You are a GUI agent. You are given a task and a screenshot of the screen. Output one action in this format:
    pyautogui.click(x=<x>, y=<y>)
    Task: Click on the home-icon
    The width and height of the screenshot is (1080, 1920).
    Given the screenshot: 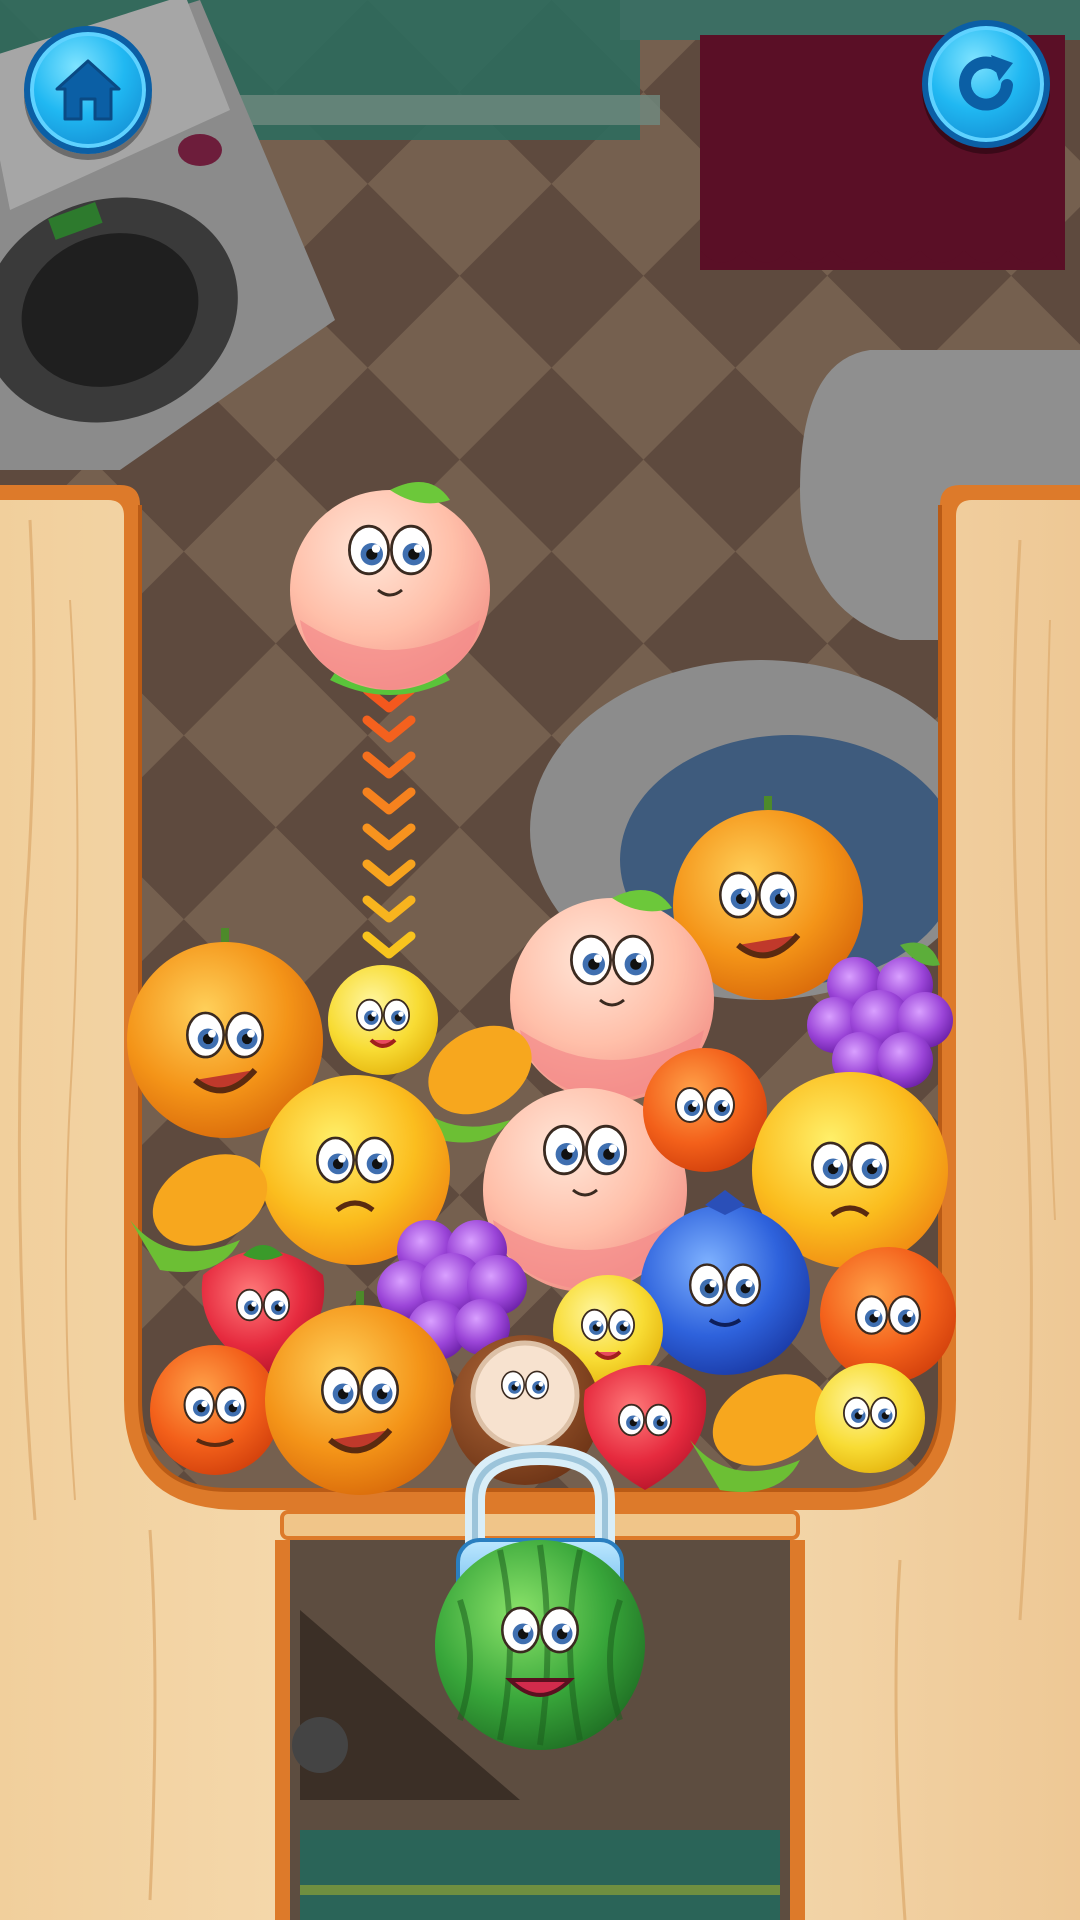 What is the action you would take?
    pyautogui.click(x=88, y=90)
    